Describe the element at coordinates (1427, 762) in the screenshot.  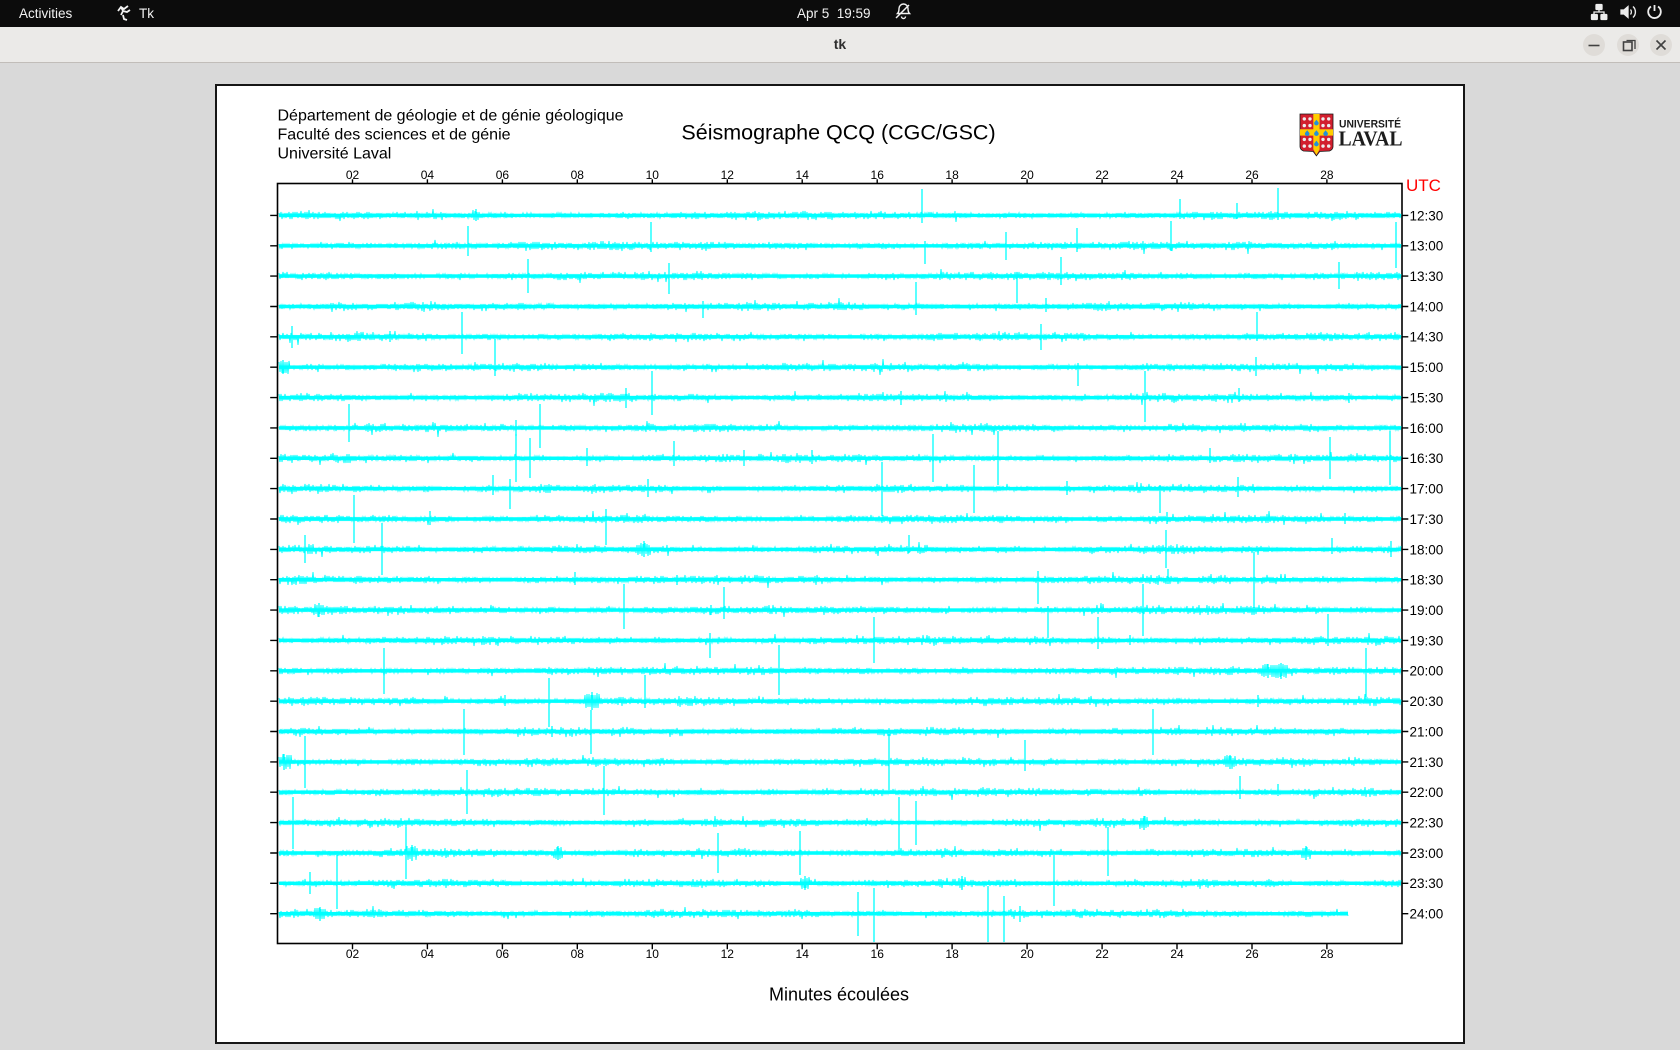
I see `svg-text: 21:30` at that location.